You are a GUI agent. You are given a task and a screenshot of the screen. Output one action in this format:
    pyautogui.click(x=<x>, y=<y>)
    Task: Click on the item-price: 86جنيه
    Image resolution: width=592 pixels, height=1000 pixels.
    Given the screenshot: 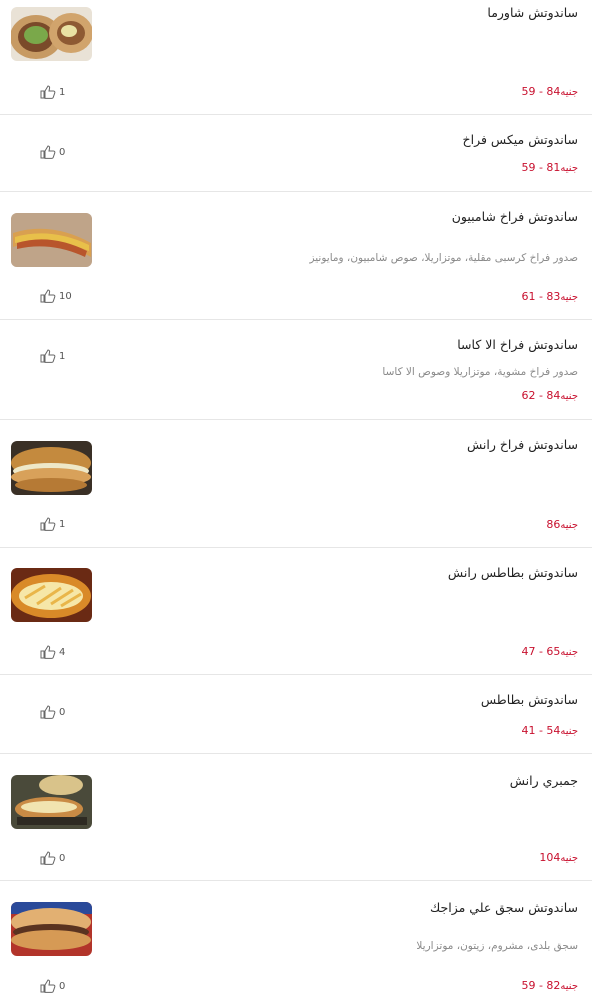 What is the action you would take?
    pyautogui.click(x=562, y=524)
    